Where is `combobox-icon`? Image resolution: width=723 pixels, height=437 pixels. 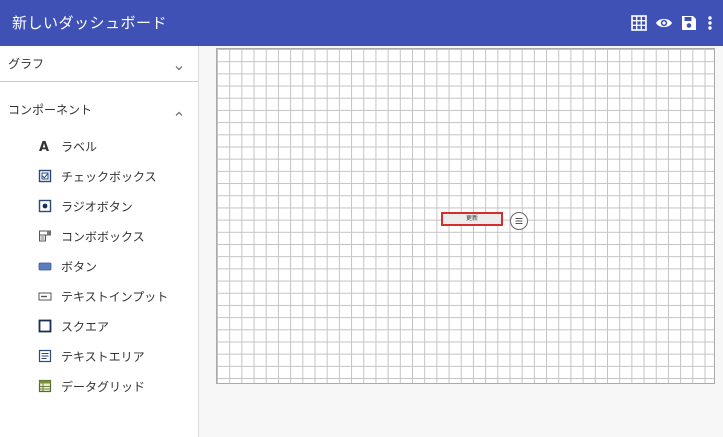 combobox-icon is located at coordinates (45, 235).